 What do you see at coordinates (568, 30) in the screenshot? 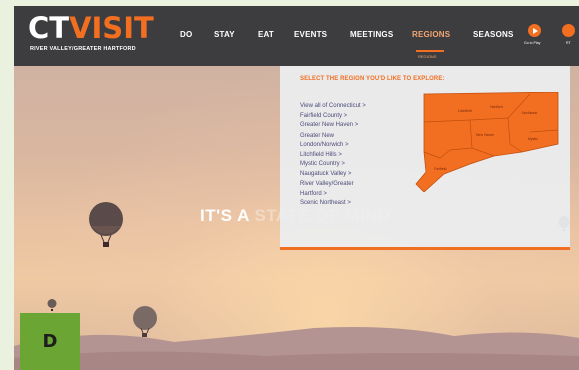
I see `bookmark-icon` at bounding box center [568, 30].